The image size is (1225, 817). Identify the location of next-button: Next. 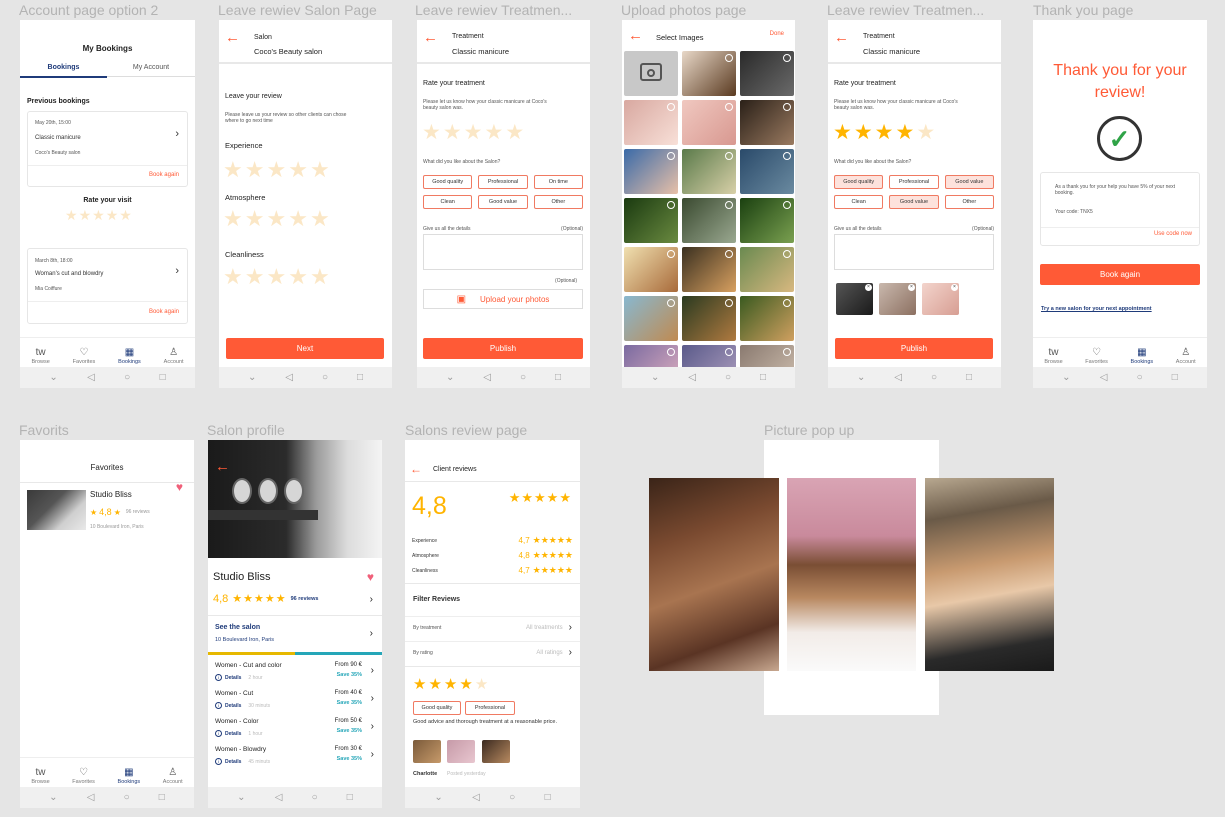
(305, 348).